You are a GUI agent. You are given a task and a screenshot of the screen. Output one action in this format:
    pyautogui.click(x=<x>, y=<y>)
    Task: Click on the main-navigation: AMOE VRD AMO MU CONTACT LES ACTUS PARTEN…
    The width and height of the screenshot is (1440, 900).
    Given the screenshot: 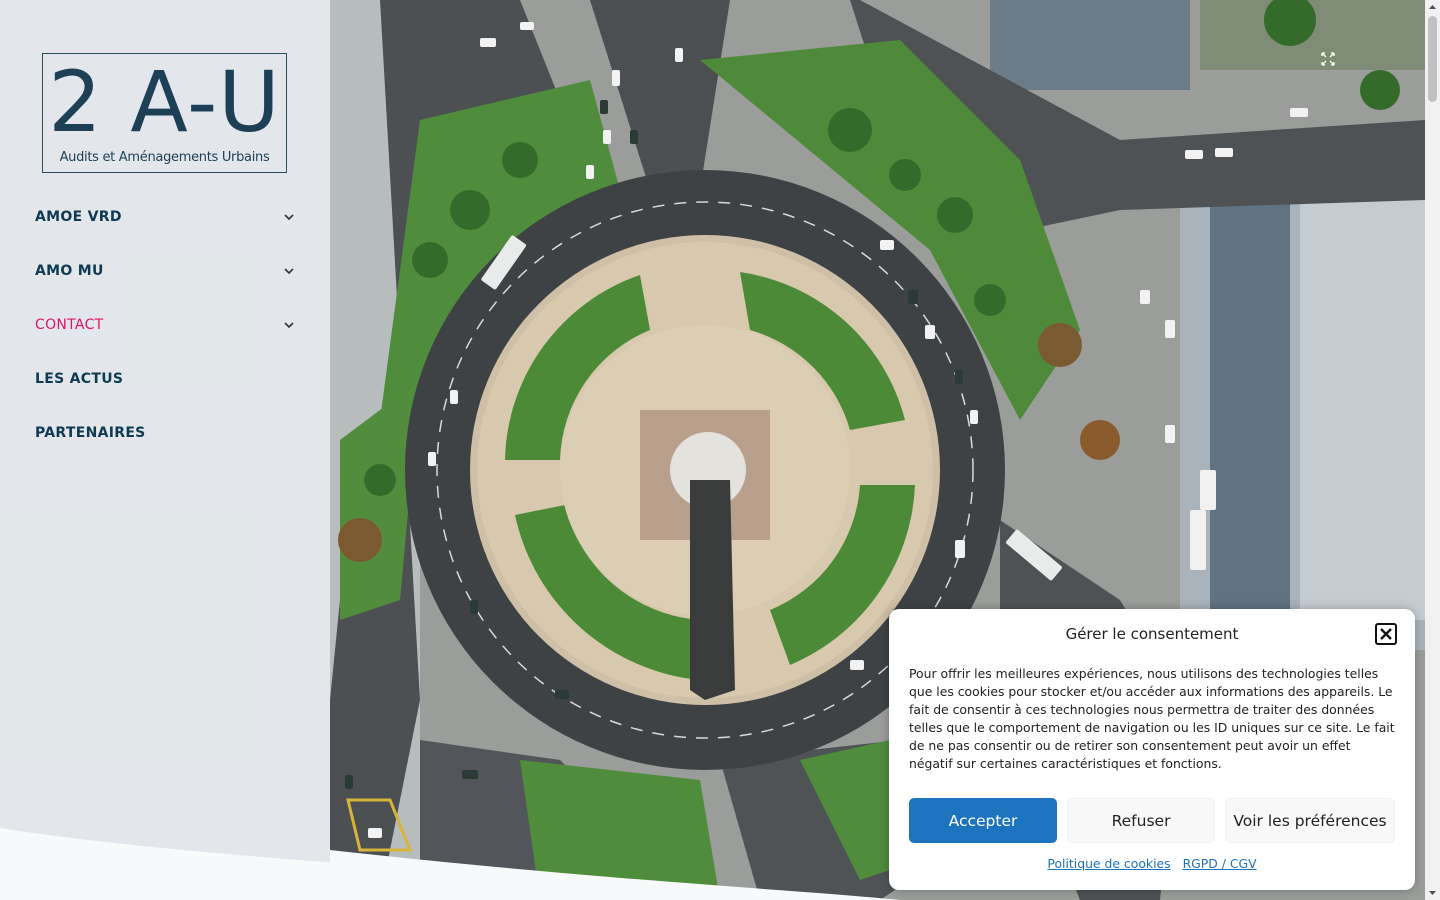 What is the action you would take?
    pyautogui.click(x=167, y=325)
    